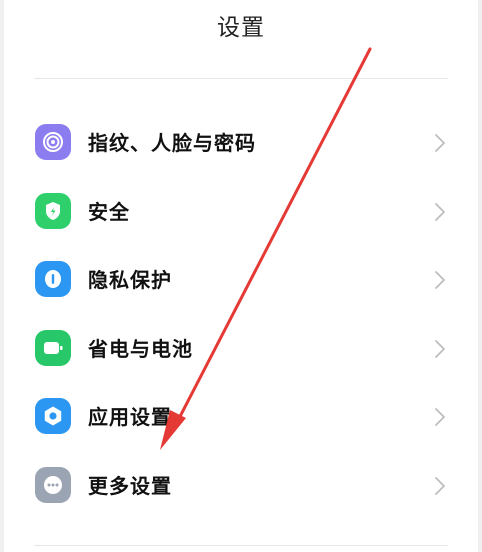 The image size is (482, 552). Describe the element at coordinates (130, 280) in the screenshot. I see `settings-item-label: 隐私保护` at that location.